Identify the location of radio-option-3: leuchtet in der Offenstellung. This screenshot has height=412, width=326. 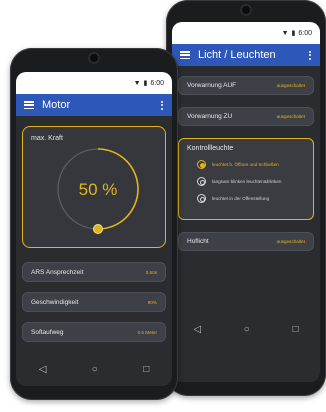
(251, 198).